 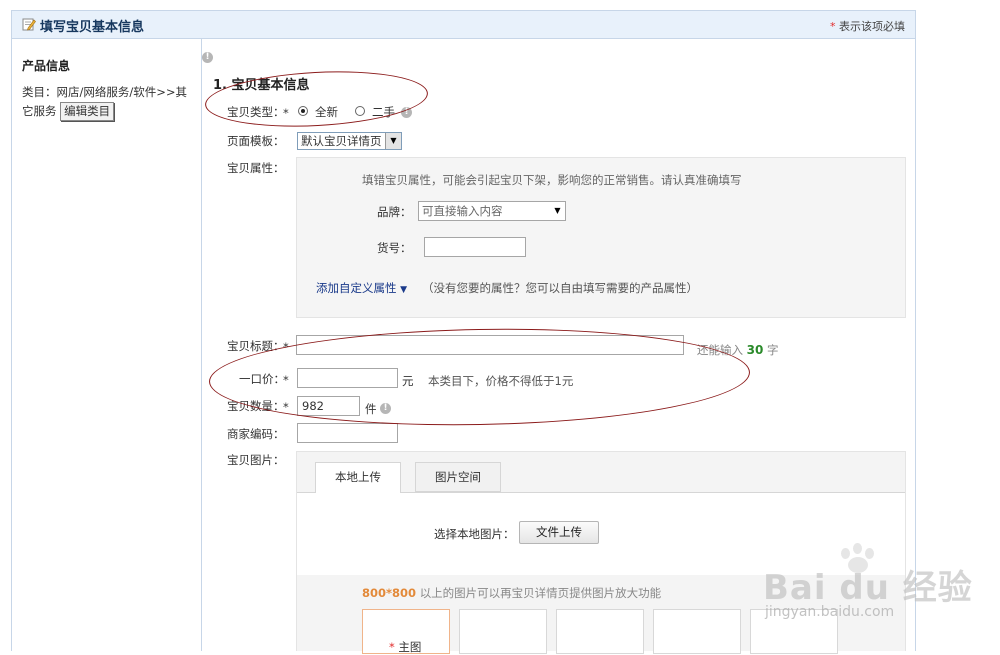 I want to click on title-remaining-suffix: 字, so click(x=773, y=350).